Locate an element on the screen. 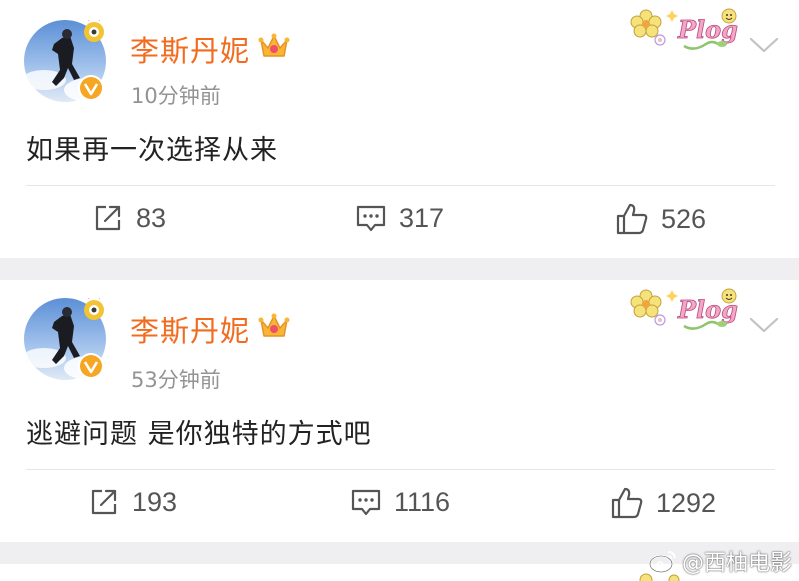 The image size is (799, 581). comment-count: 1116 is located at coordinates (422, 501).